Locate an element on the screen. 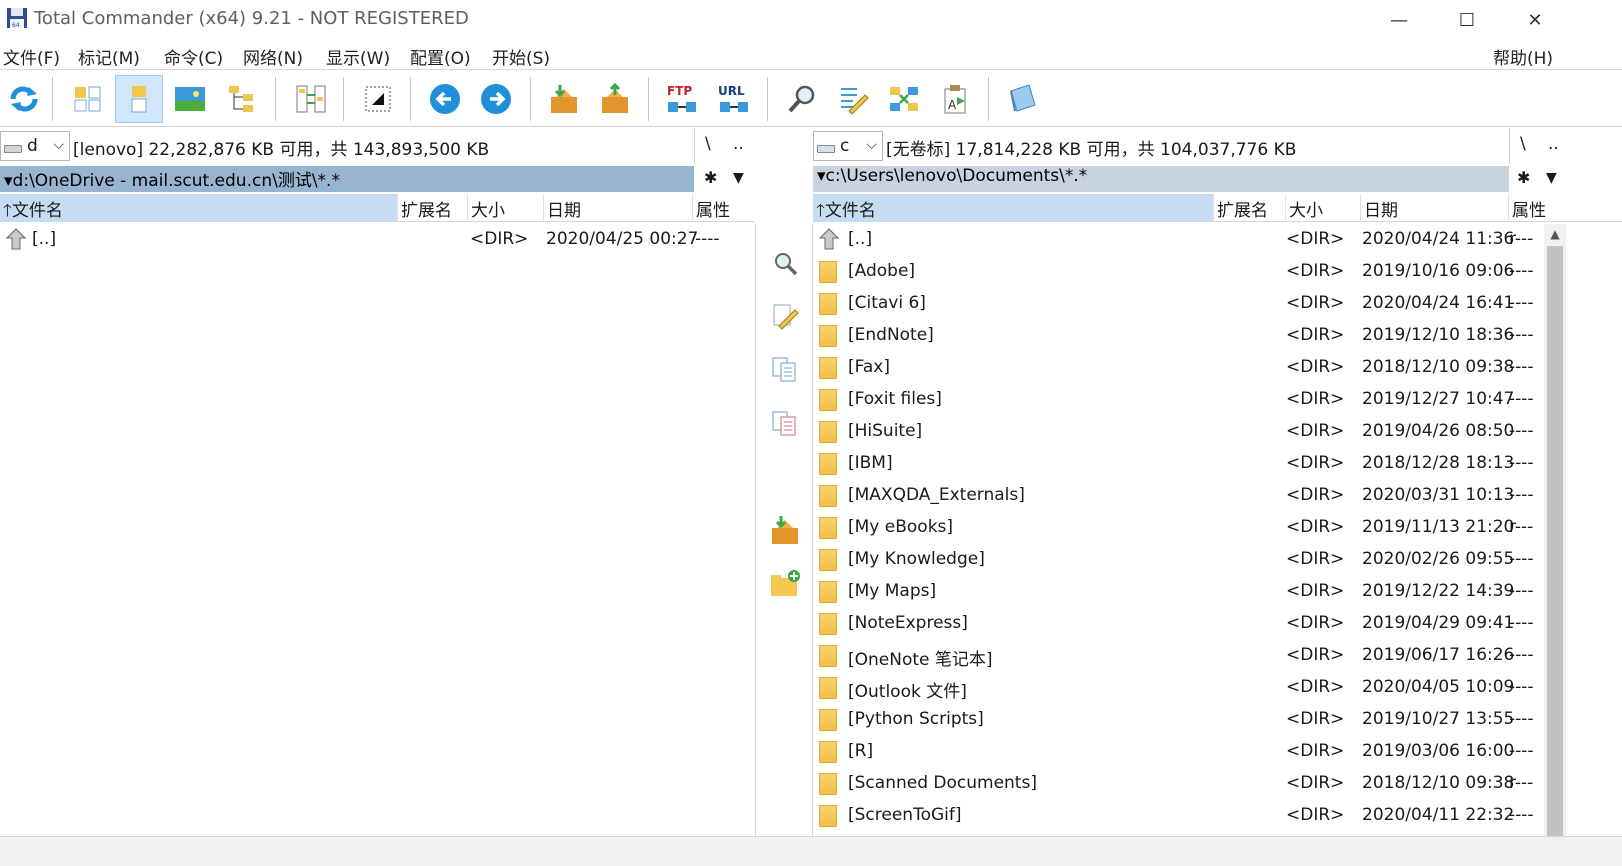 This screenshot has height=866, width=1622. back-icon is located at coordinates (445, 99).